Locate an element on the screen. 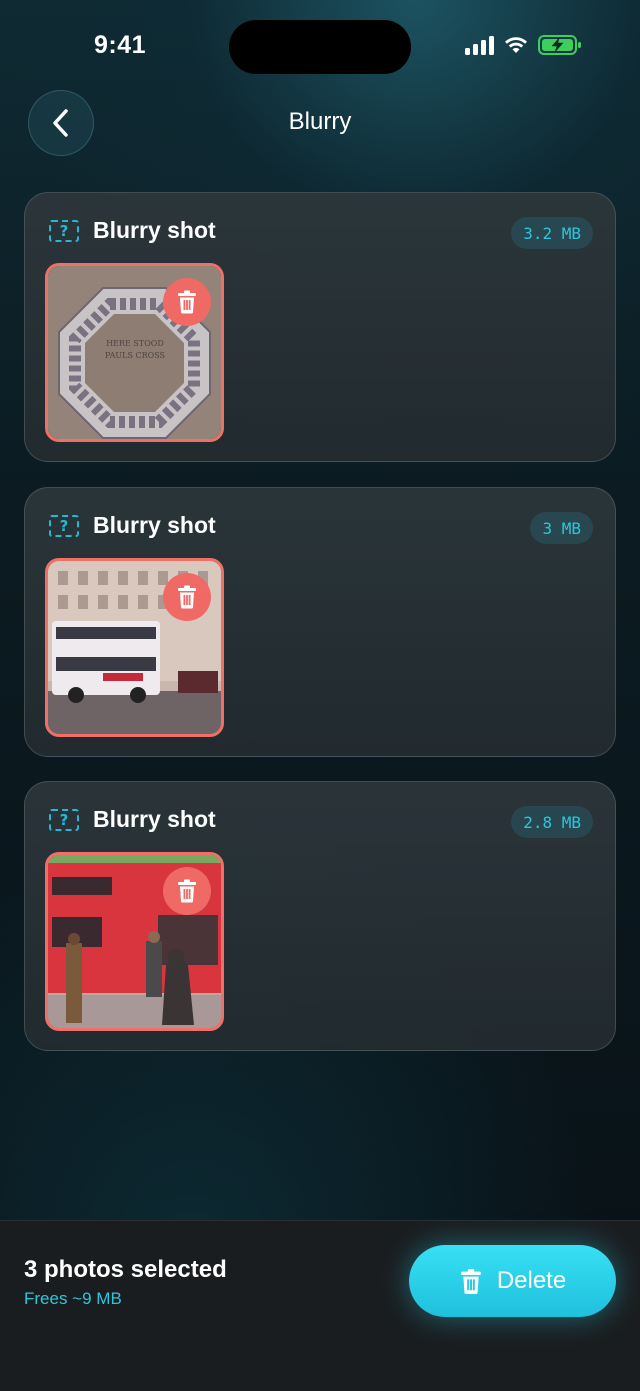 This screenshot has width=640, height=1391. selected-count: 3 photos selected is located at coordinates (125, 1269).